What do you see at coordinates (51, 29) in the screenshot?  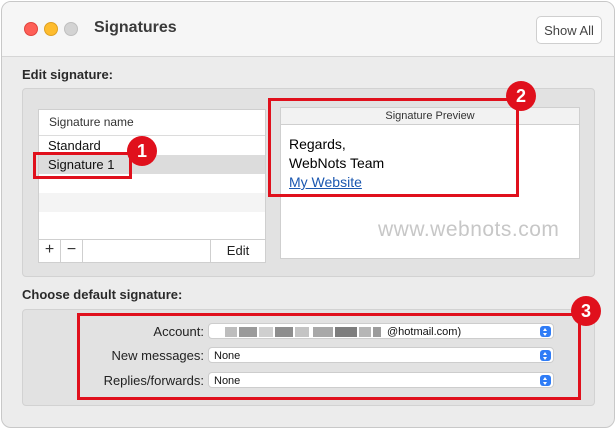 I see `minimize-button-icon` at bounding box center [51, 29].